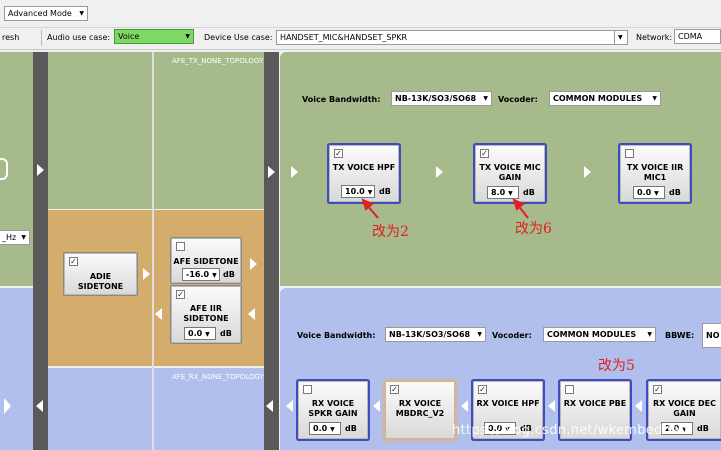  What do you see at coordinates (351, 428) in the screenshot?
I see `rx-voice-spkr-gain-unit: dB` at bounding box center [351, 428].